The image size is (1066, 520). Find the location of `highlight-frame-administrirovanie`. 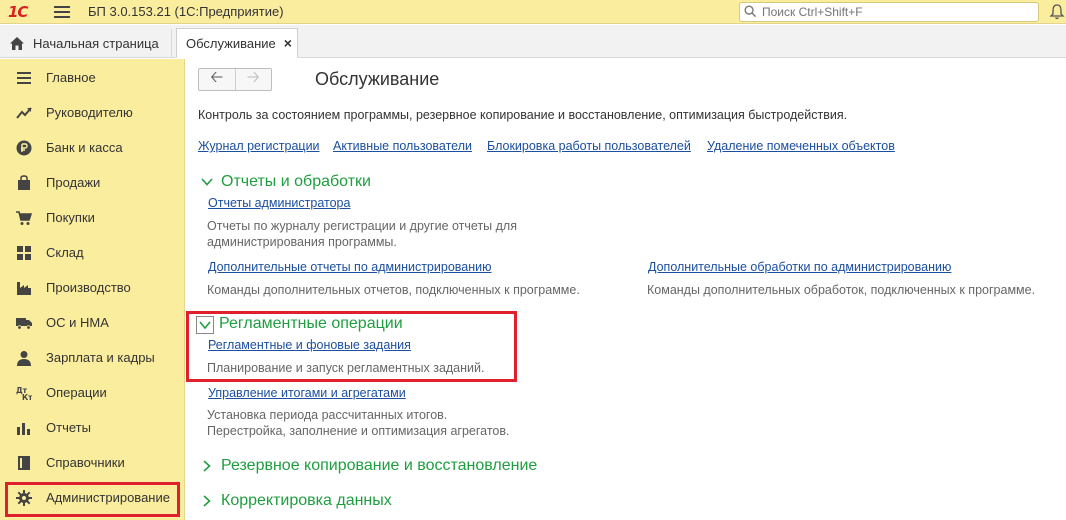

highlight-frame-administrirovanie is located at coordinates (92, 499).